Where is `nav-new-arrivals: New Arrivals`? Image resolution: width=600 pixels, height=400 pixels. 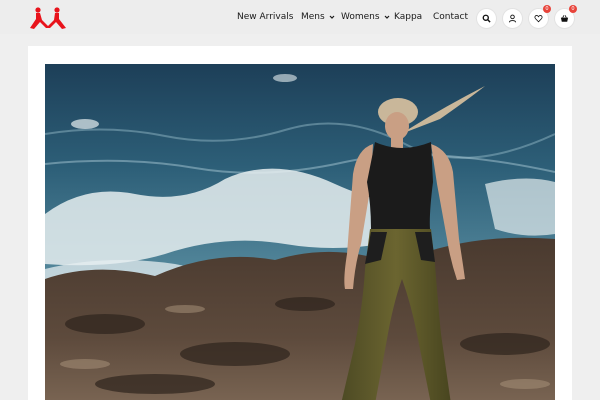 nav-new-arrivals: New Arrivals is located at coordinates (265, 17).